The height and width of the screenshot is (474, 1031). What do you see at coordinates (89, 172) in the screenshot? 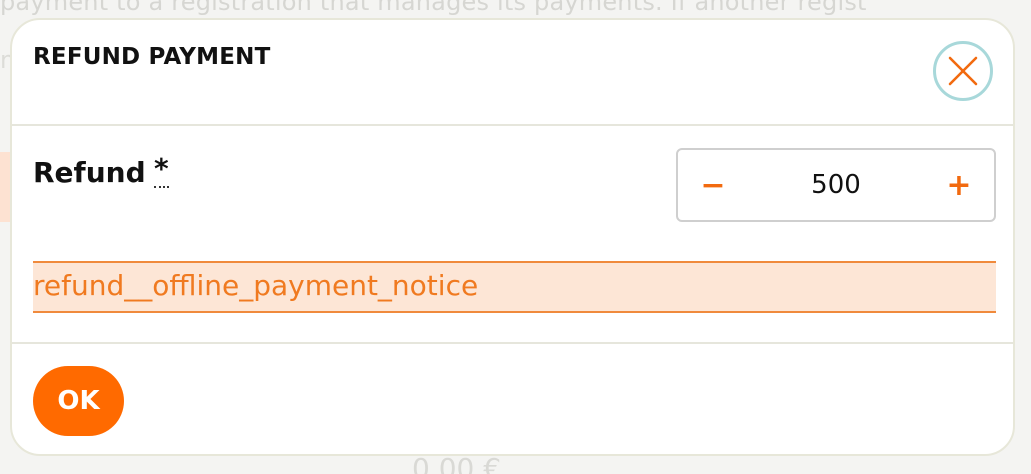
I see `refund-field-label: Refund` at bounding box center [89, 172].